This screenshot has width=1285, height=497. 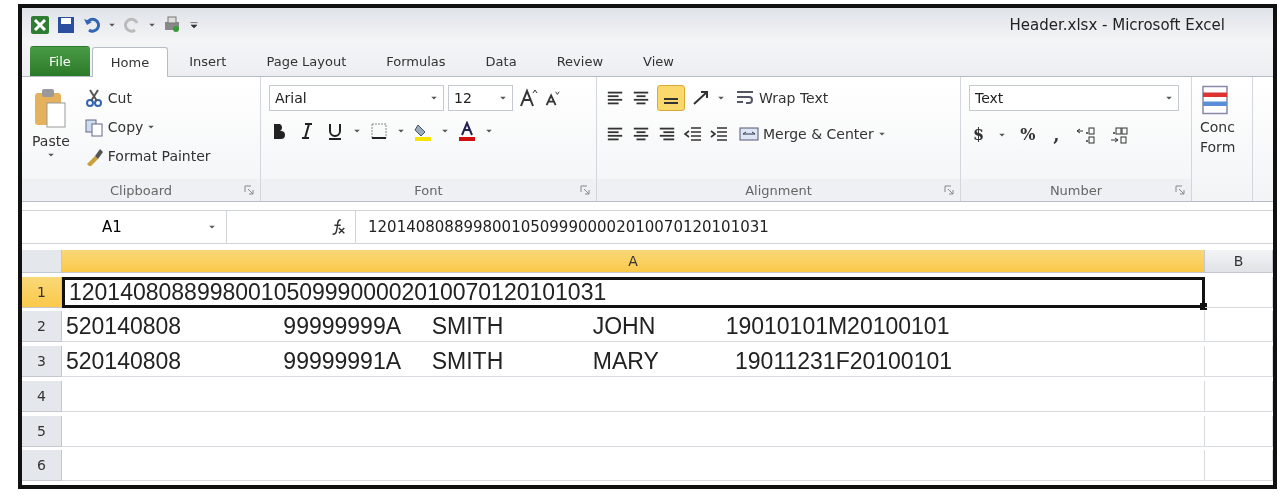 What do you see at coordinates (641, 98) in the screenshot?
I see `align-middle-icon` at bounding box center [641, 98].